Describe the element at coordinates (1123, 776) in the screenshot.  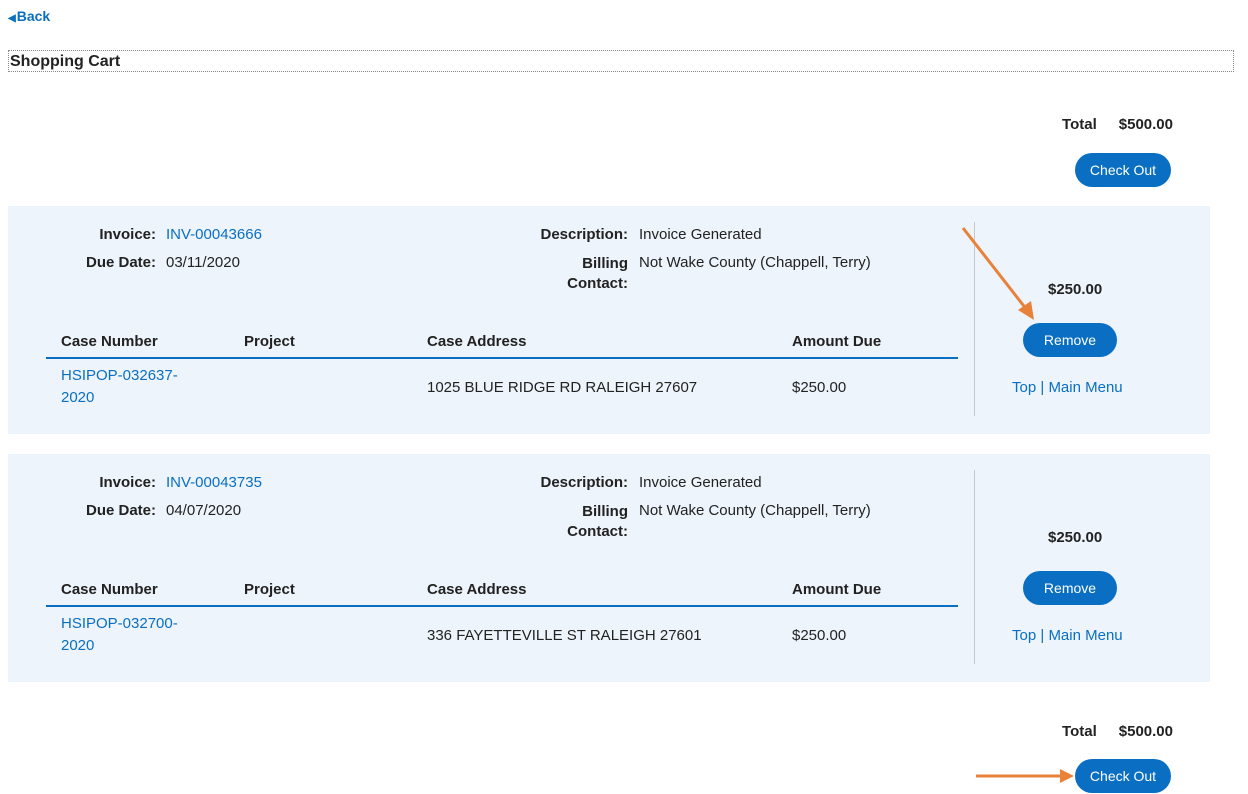
I see `checkout-button-bottom: Check Out` at that location.